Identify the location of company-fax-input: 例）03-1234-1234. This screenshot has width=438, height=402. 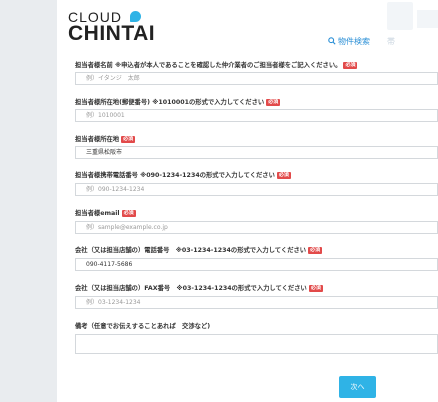
(256, 302).